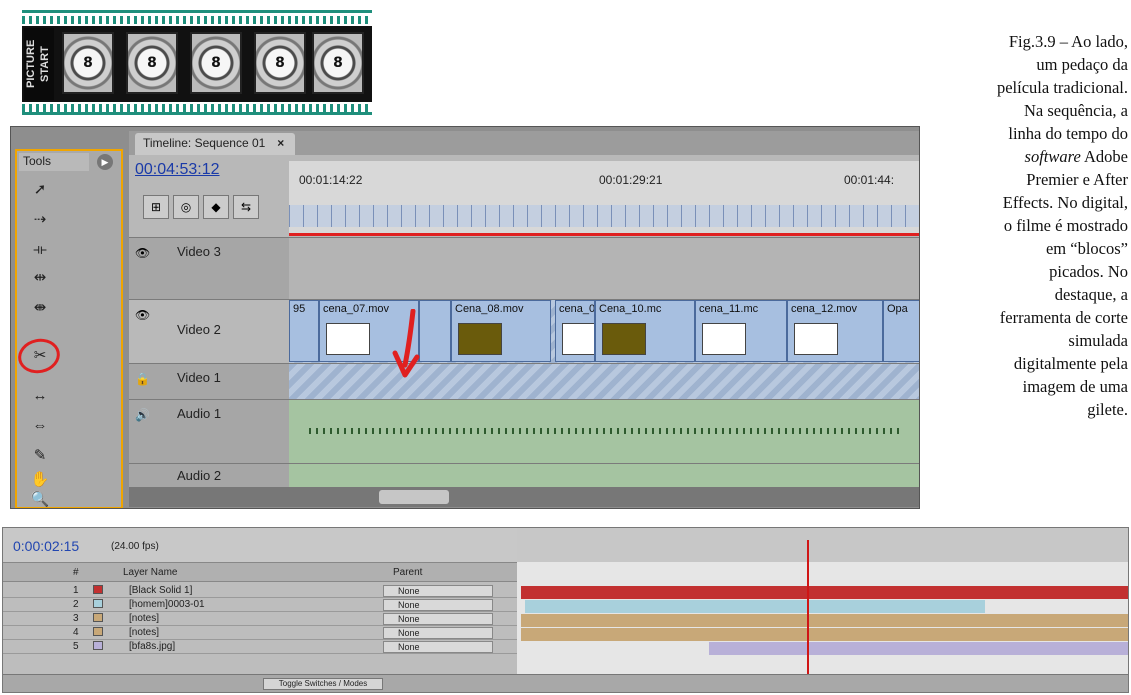 The height and width of the screenshot is (695, 1131). I want to click on speaker-icon: 🔊, so click(142, 415).